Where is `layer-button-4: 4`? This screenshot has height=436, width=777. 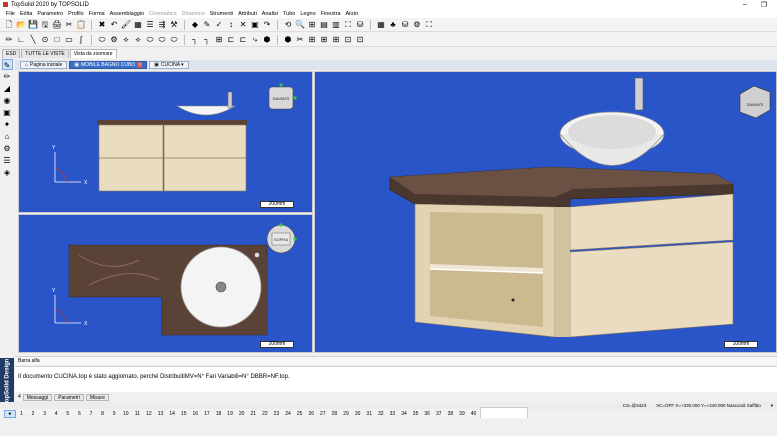
layer-button-4: 4 is located at coordinates (56, 414).